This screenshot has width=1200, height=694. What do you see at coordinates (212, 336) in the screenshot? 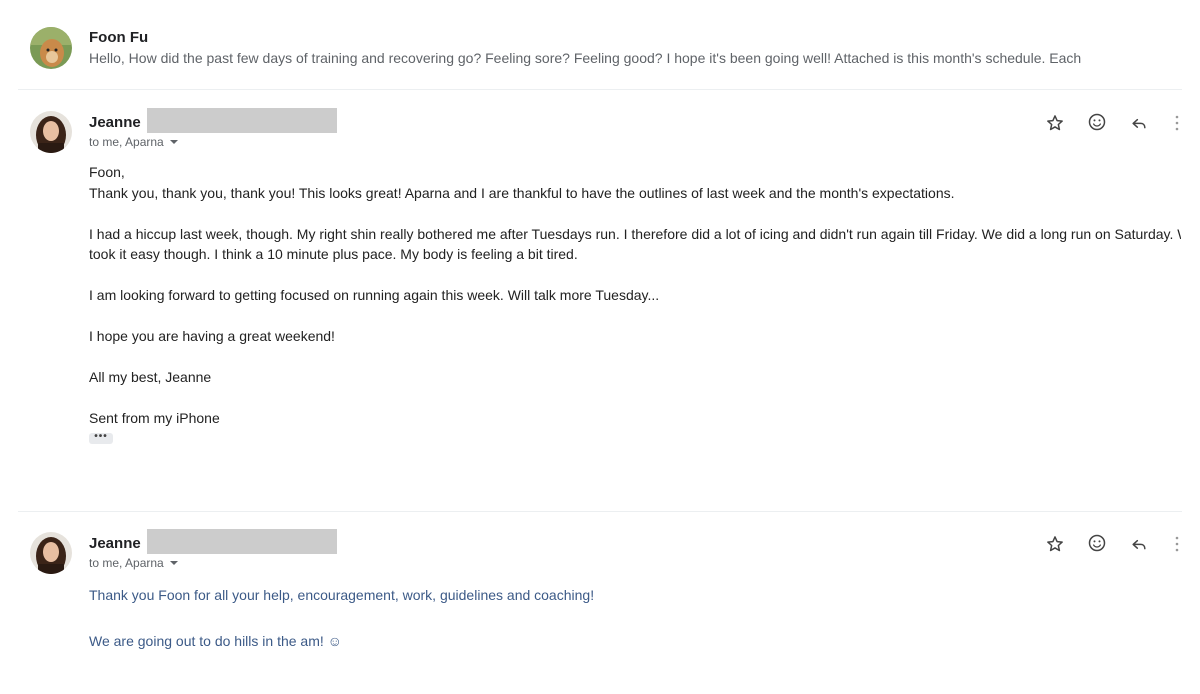
I see `body-paragraph: I hope you are having a great weekend!` at bounding box center [212, 336].